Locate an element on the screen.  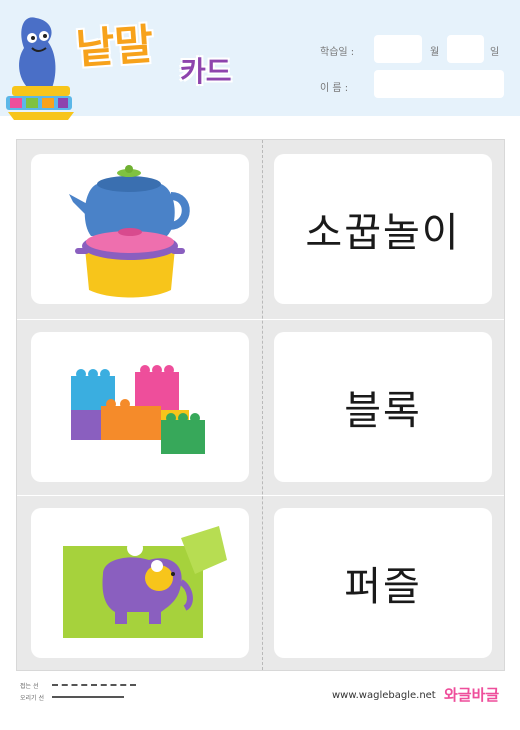
mascot-character-icon is located at coordinates (40, 68).